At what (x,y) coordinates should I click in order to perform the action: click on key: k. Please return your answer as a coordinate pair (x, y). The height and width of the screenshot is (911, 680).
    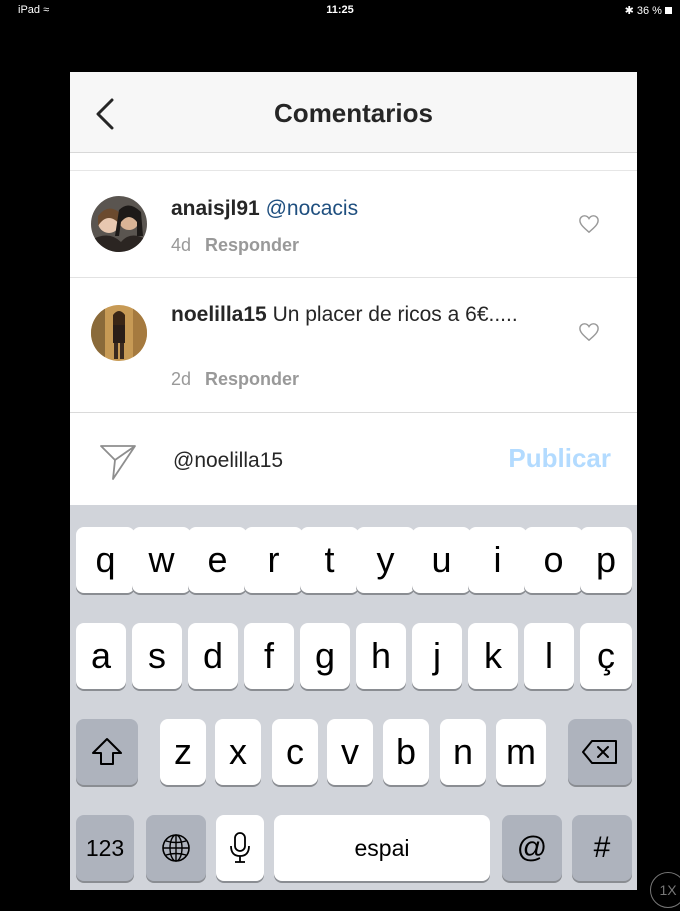
    Looking at the image, I should click on (493, 656).